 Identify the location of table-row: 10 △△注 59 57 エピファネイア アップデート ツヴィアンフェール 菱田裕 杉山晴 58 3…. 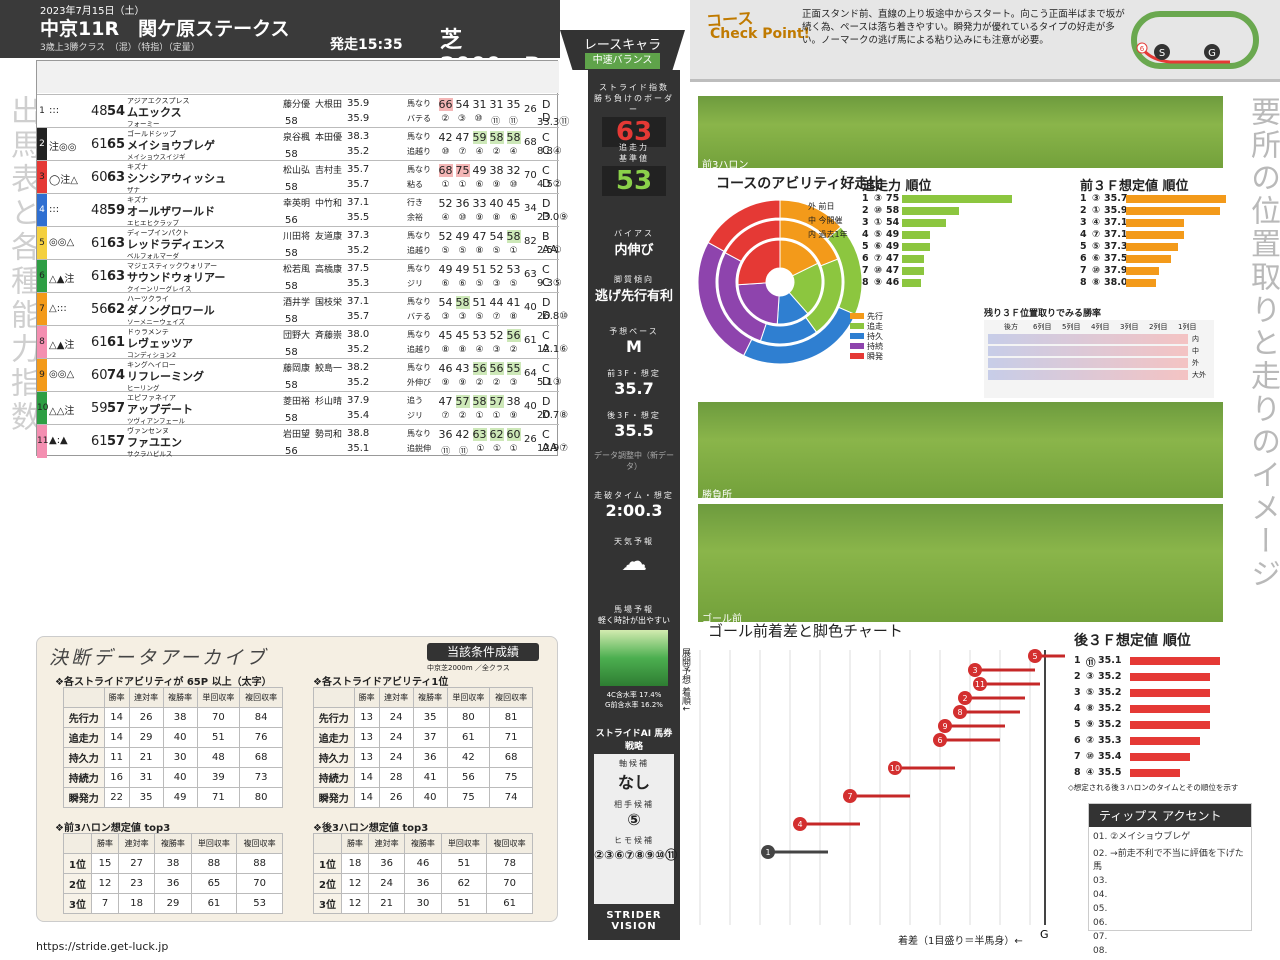
(302, 408).